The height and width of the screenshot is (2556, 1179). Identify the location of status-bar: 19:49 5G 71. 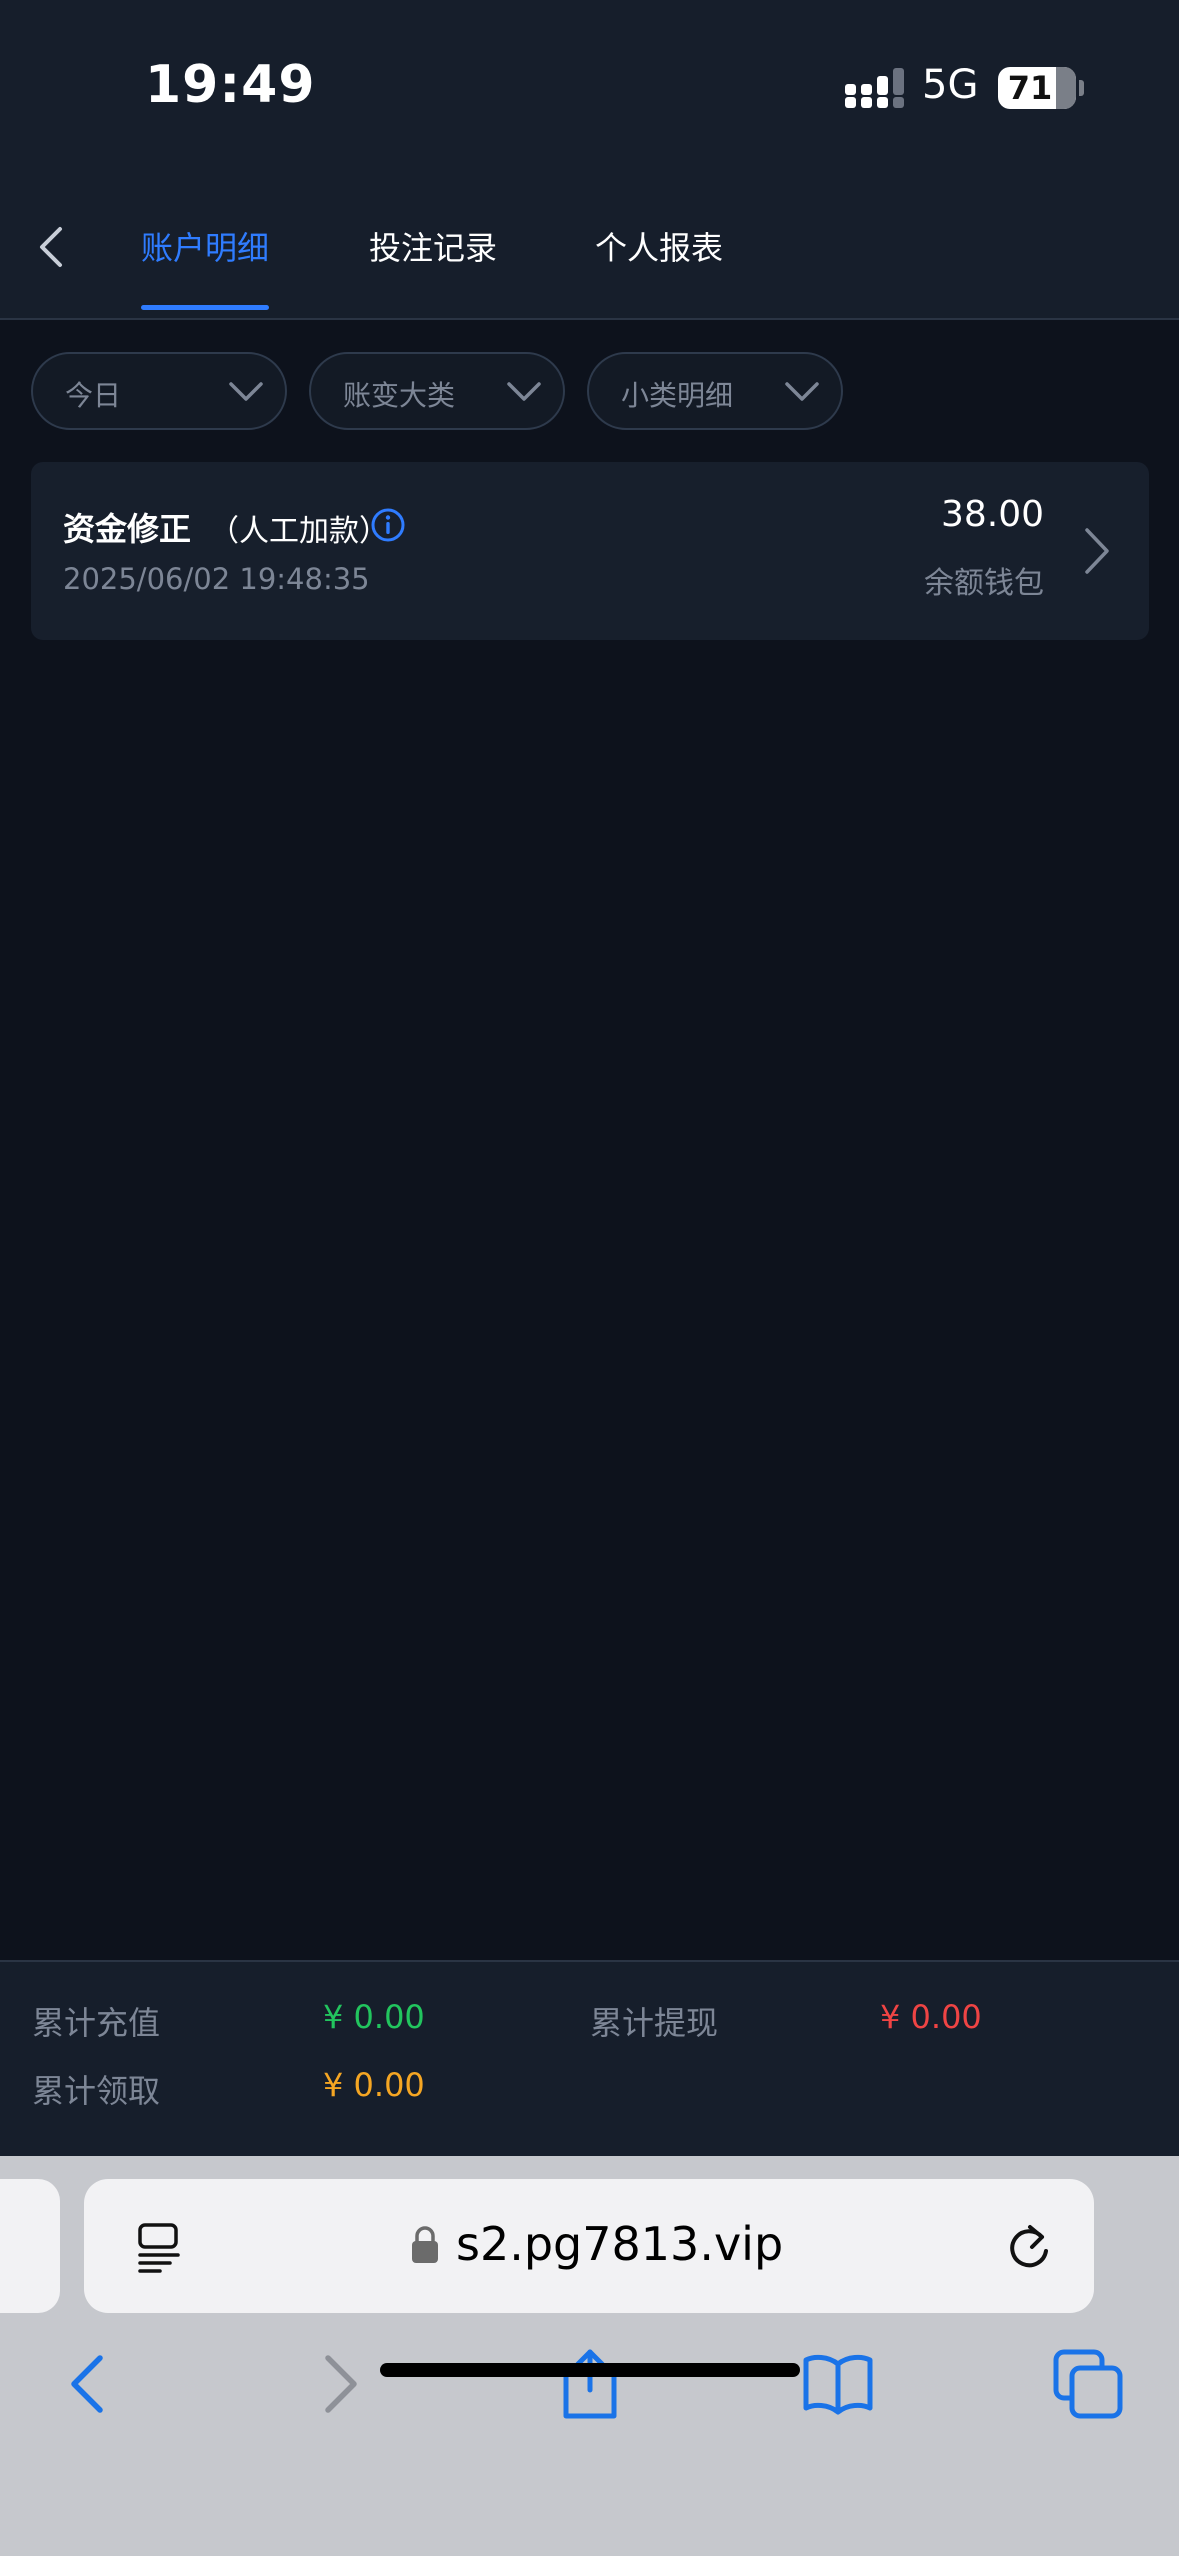
(589, 87).